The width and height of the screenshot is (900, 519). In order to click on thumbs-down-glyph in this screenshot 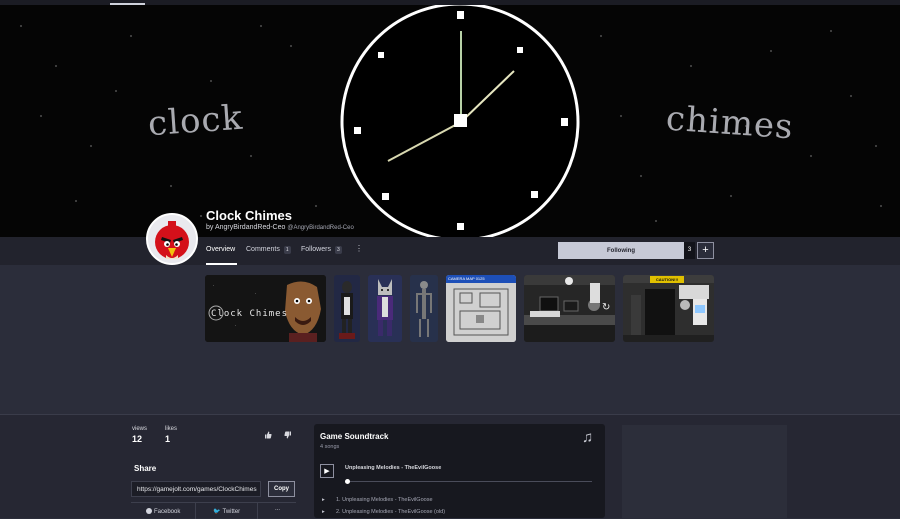, I will do `click(287, 435)`.